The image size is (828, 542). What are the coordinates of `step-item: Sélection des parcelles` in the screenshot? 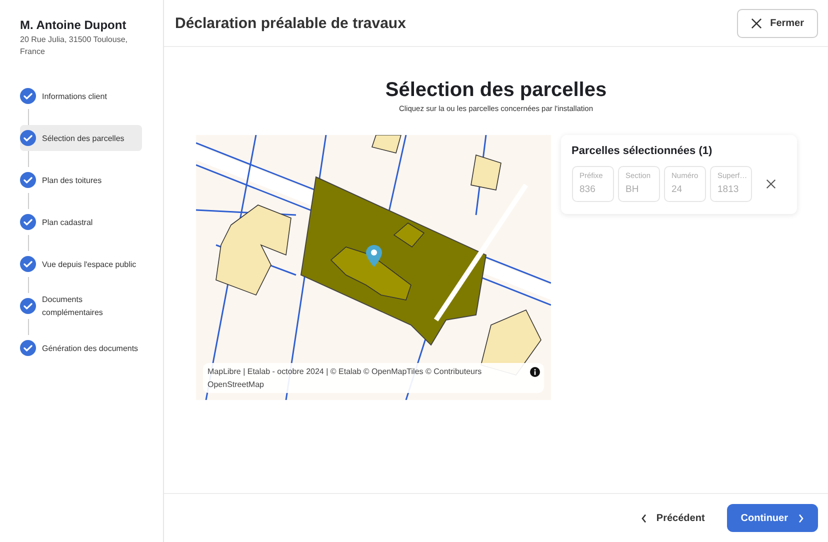 It's located at (81, 138).